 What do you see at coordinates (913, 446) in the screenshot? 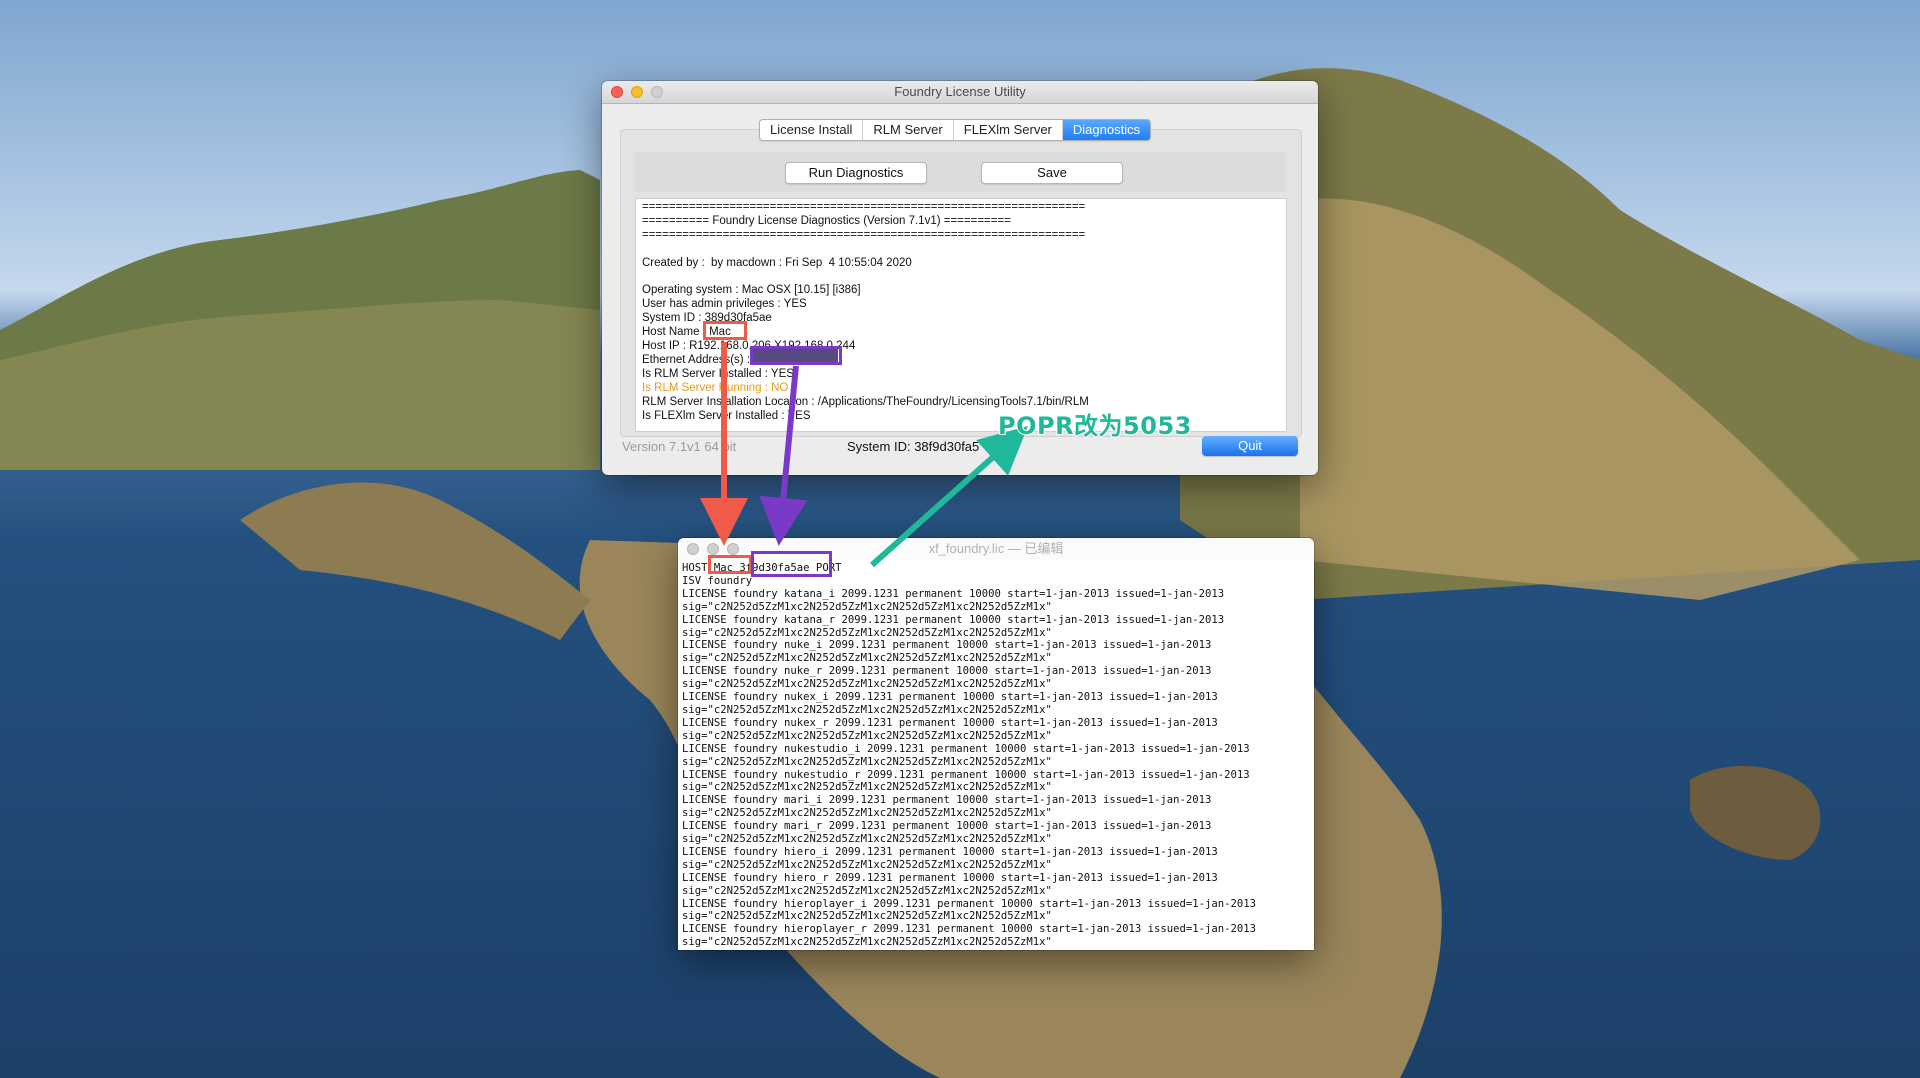
I see `system-id-footer: System ID: 38f9d30fa5` at bounding box center [913, 446].